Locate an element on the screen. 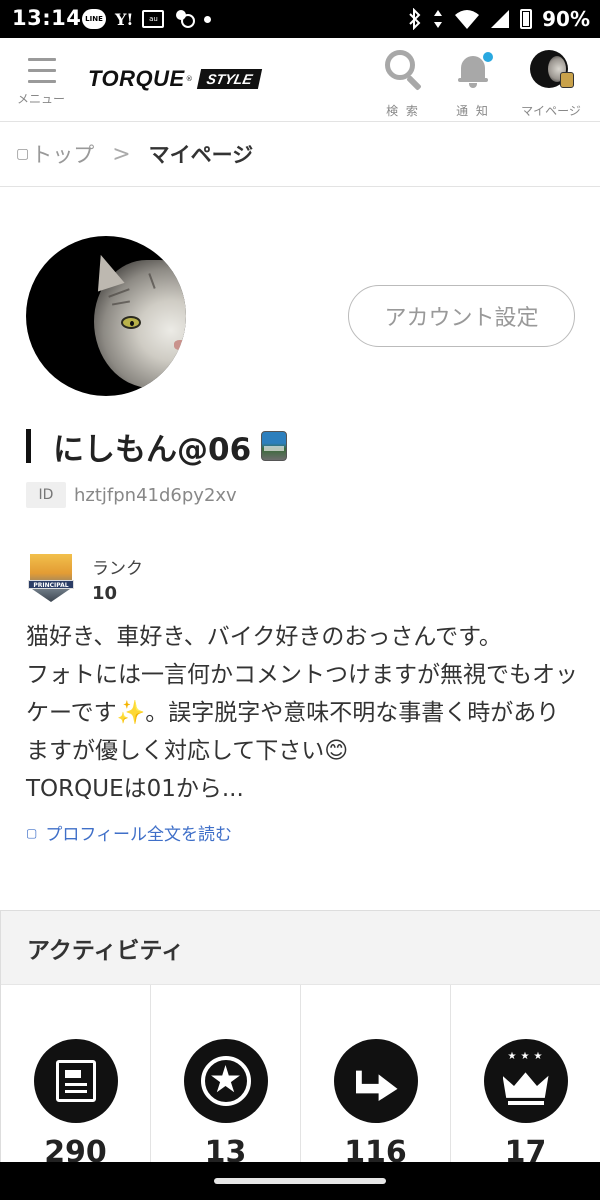 The width and height of the screenshot is (600, 1200). user-name: にしもん@06 is located at coordinates (152, 449).